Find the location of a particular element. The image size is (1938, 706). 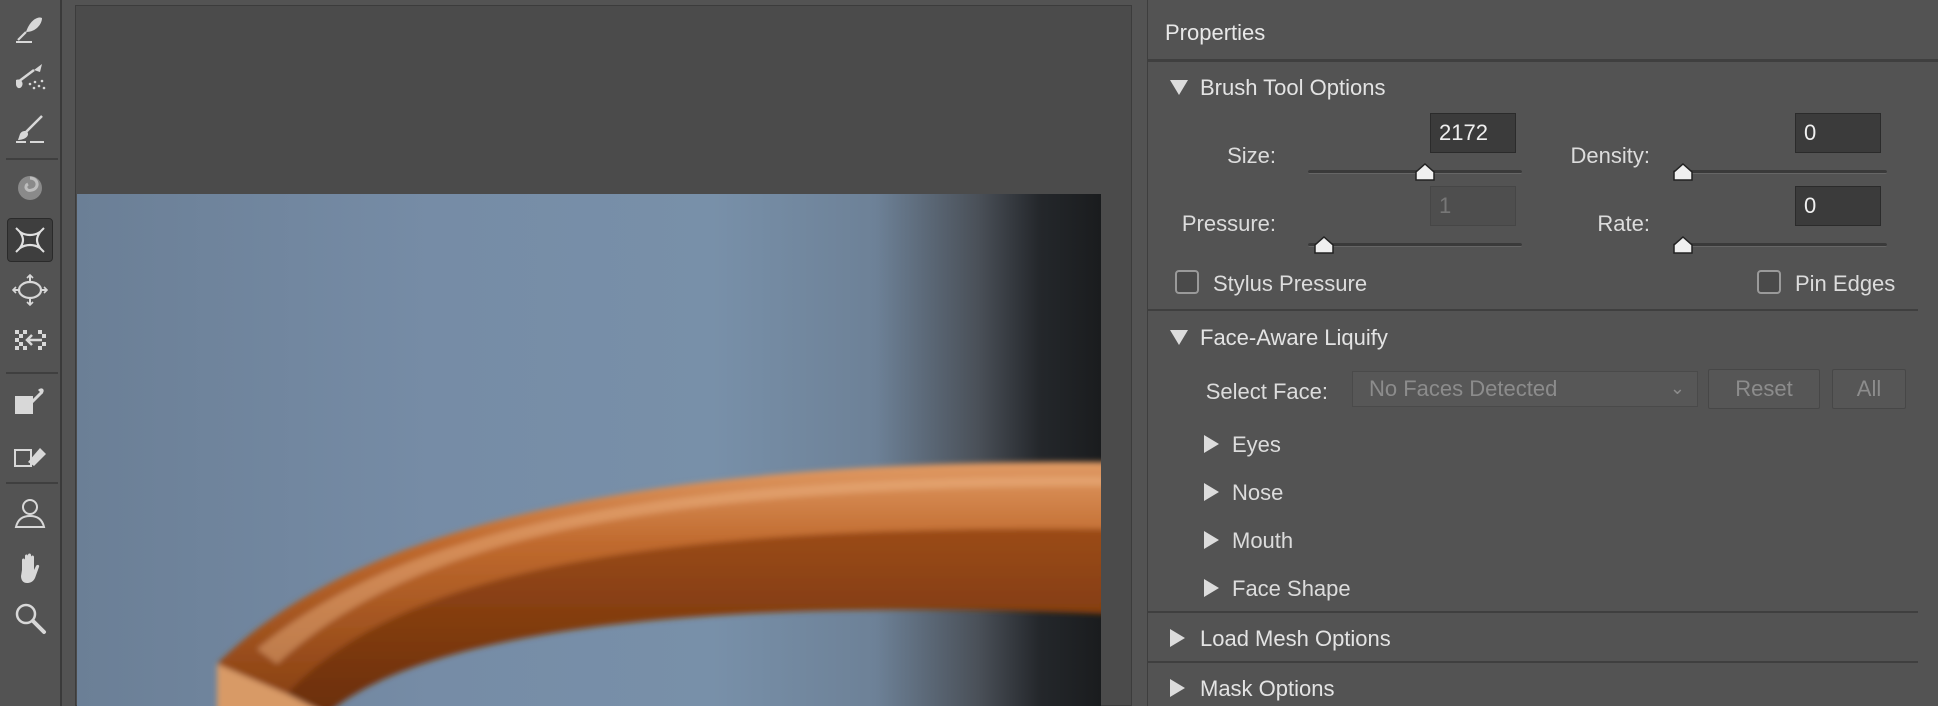

stylus-pressure-label: Stylus Pressure is located at coordinates (1290, 284).